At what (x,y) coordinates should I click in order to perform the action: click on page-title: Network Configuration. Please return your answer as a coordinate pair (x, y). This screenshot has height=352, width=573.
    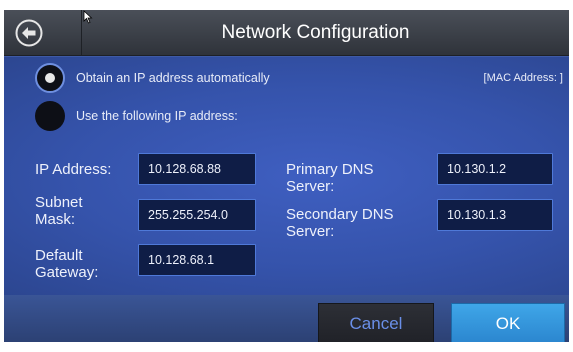
    Looking at the image, I should click on (315, 32).